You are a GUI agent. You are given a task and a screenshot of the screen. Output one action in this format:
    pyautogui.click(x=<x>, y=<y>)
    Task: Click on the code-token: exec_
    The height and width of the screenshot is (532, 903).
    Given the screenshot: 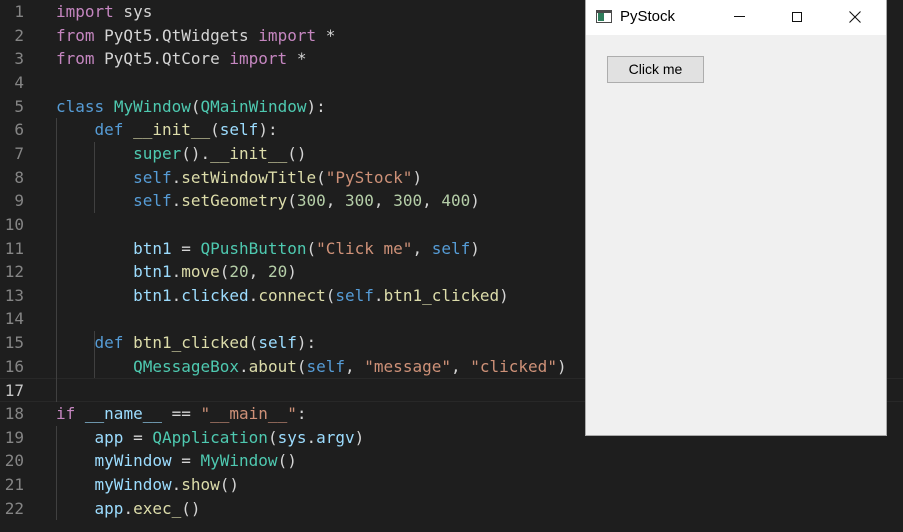 What is the action you would take?
    pyautogui.click(x=157, y=508)
    